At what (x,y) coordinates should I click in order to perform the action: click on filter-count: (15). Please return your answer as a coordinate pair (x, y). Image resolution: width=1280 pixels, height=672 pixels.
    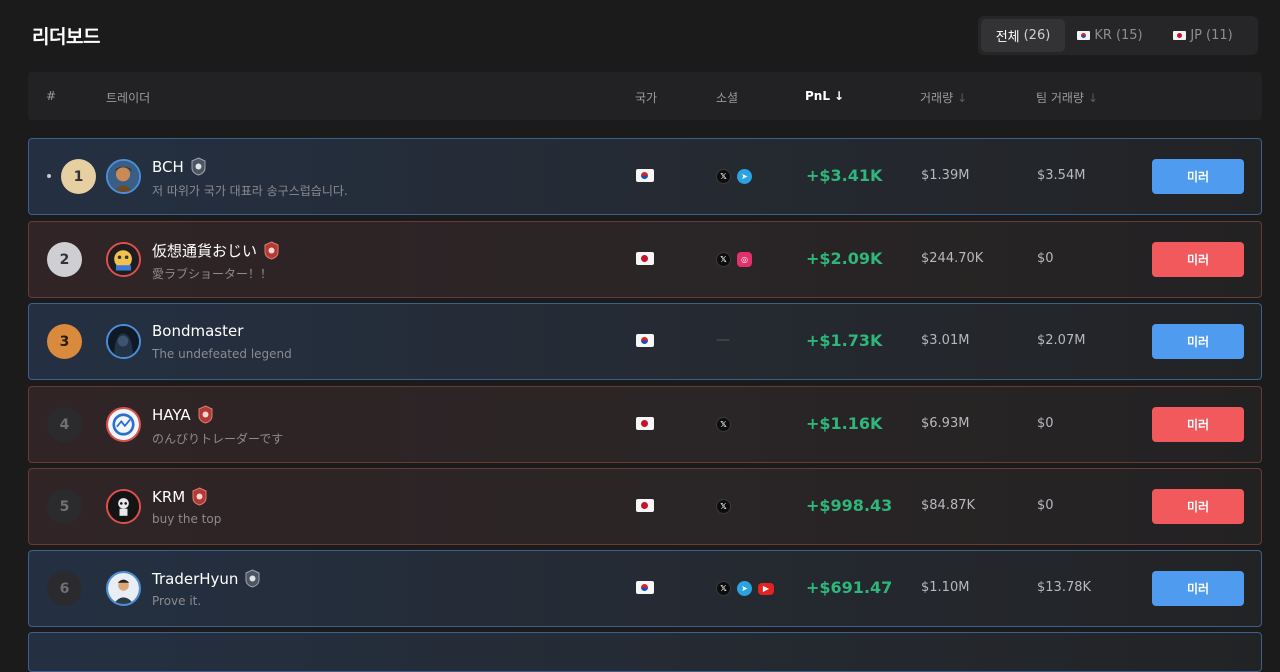
    Looking at the image, I should click on (1129, 35).